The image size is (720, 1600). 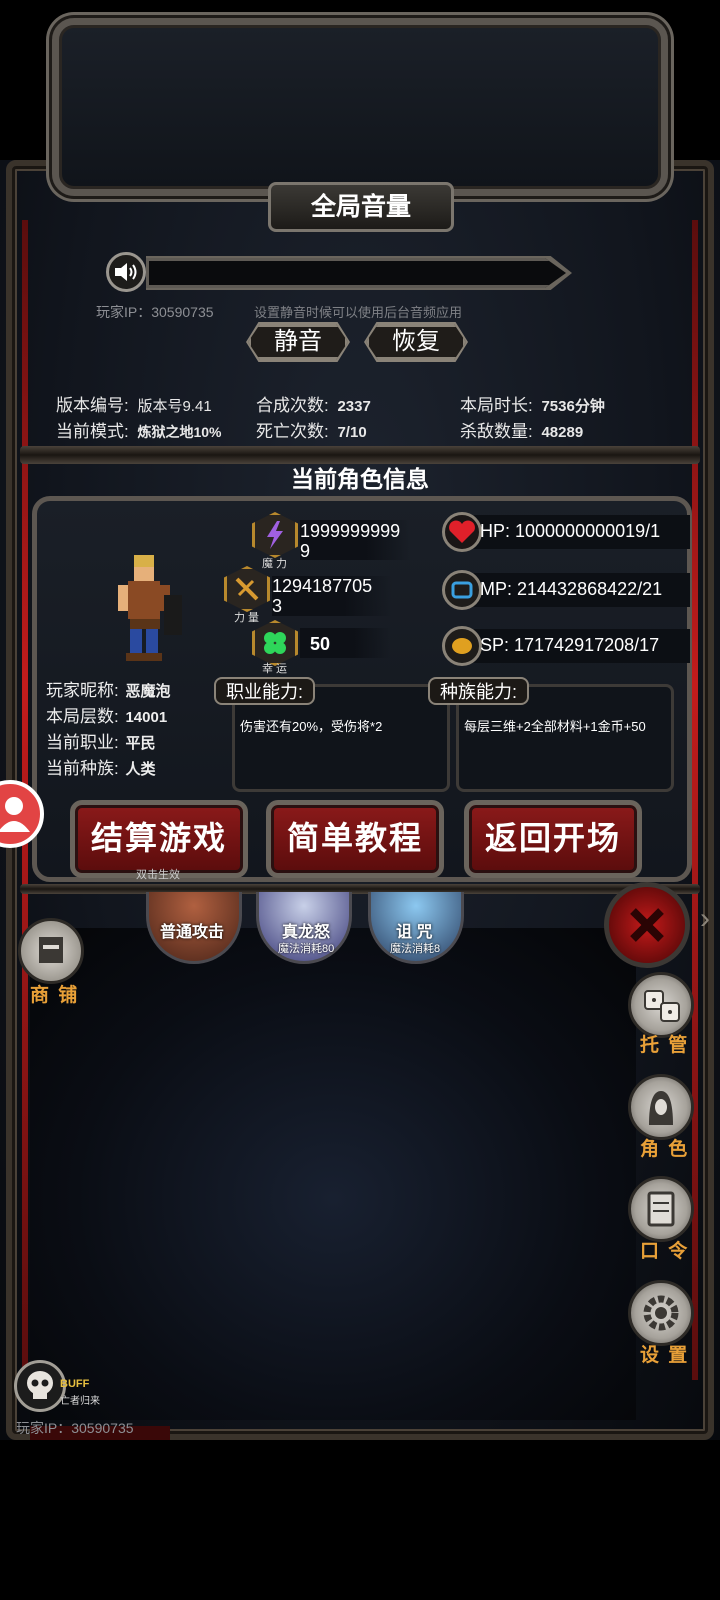 I want to click on race-ability-text: 每层三维+2全部材料+1金币+50, so click(x=555, y=726).